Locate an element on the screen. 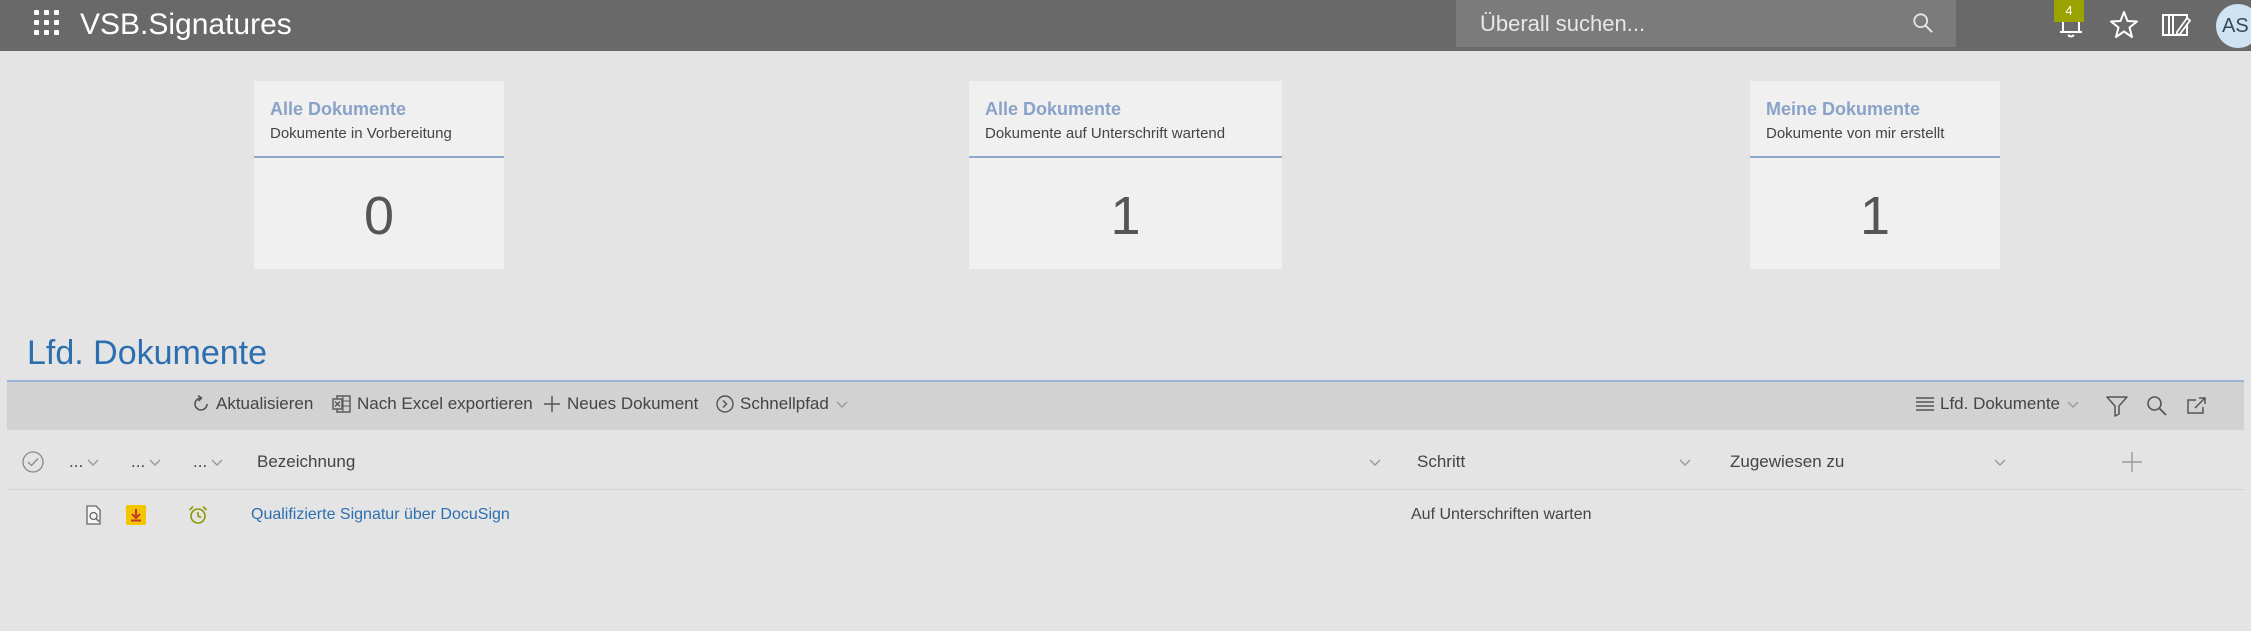 The width and height of the screenshot is (2251, 631). quickpath-button: Schnellpfad is located at coordinates (782, 404).